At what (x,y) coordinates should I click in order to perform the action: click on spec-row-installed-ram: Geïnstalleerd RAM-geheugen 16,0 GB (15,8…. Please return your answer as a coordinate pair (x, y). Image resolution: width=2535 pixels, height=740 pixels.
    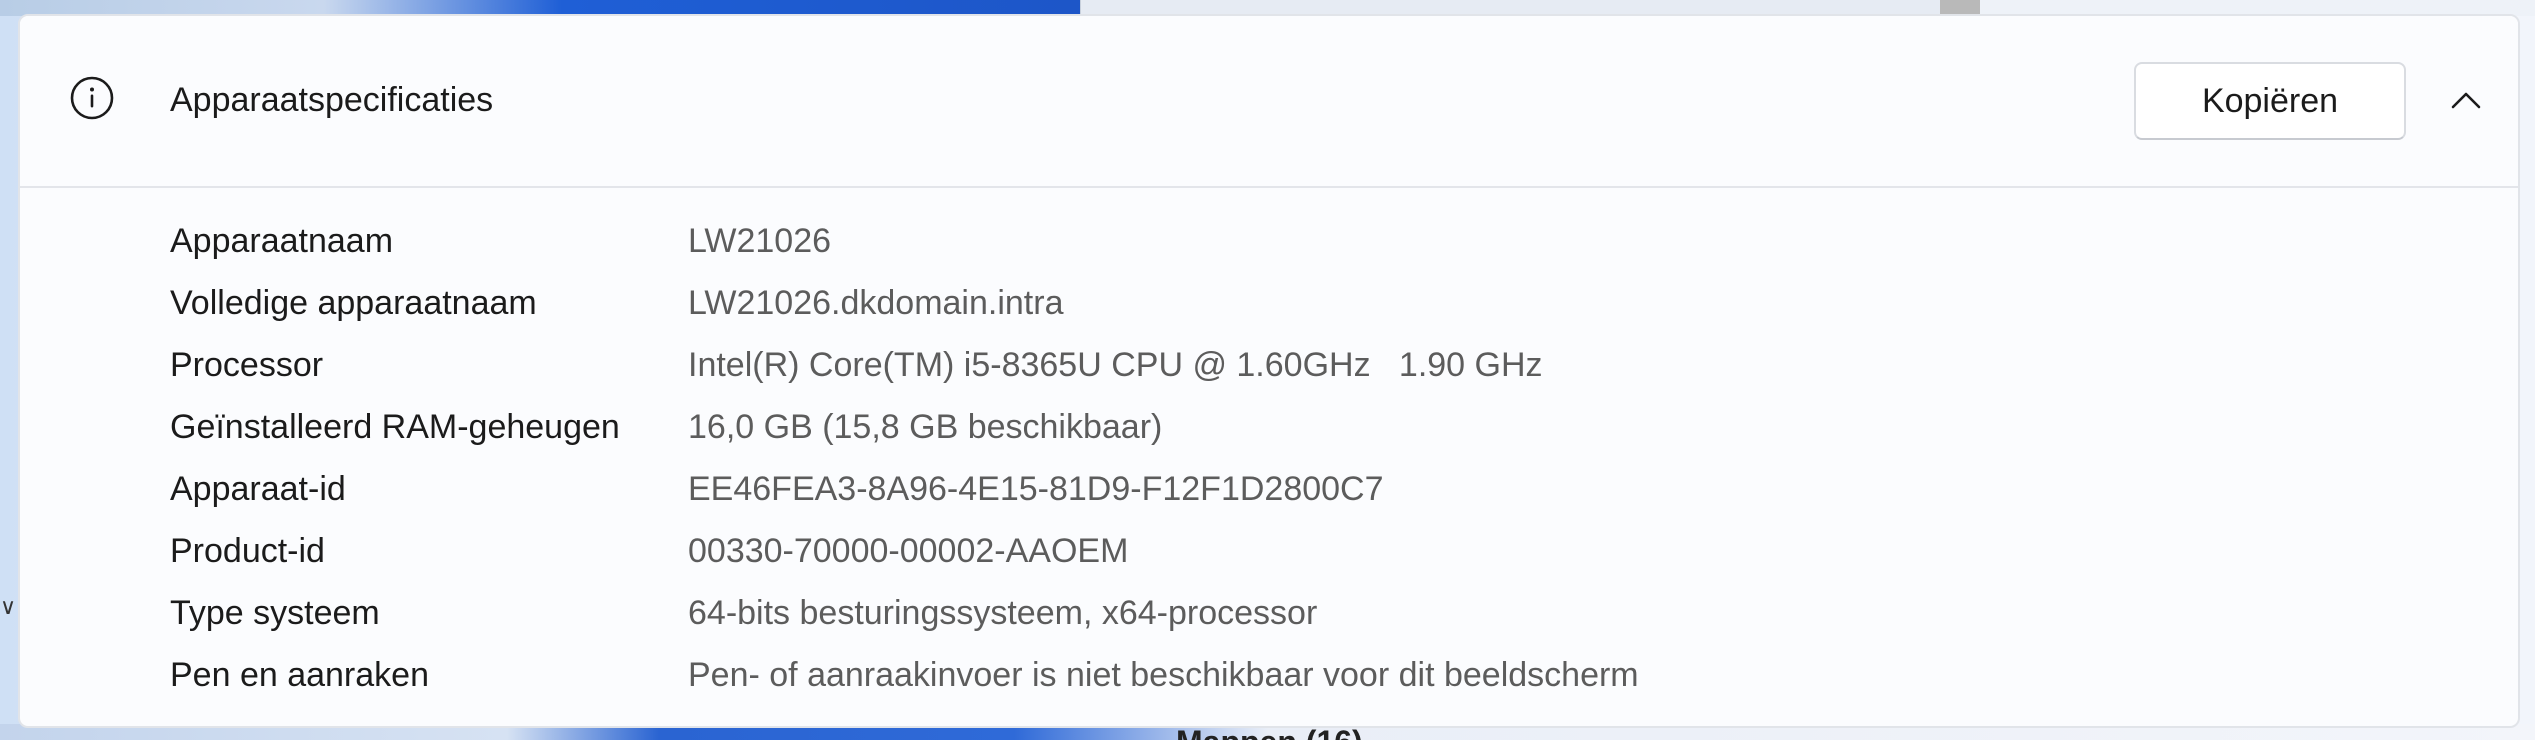
    Looking at the image, I should click on (1320, 427).